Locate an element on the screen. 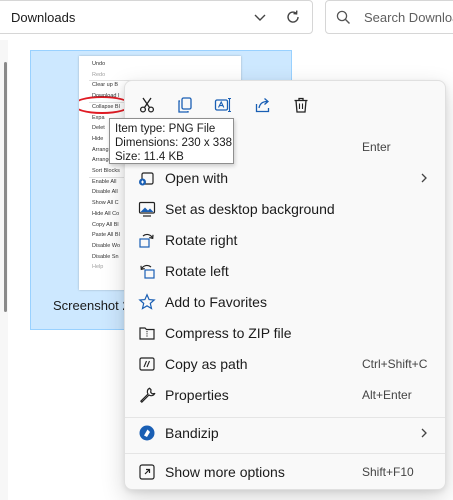  search-placeholder: Search Downloads is located at coordinates (408, 17).